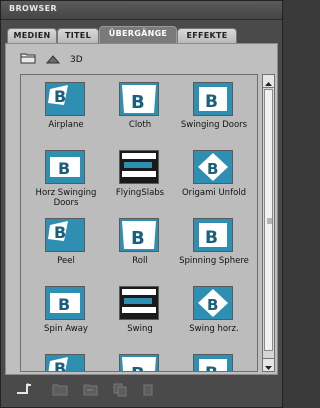 The width and height of the screenshot is (320, 408). What do you see at coordinates (138, 34) in the screenshot?
I see `tab-uebergaenge: ÜBERGÄNGE` at bounding box center [138, 34].